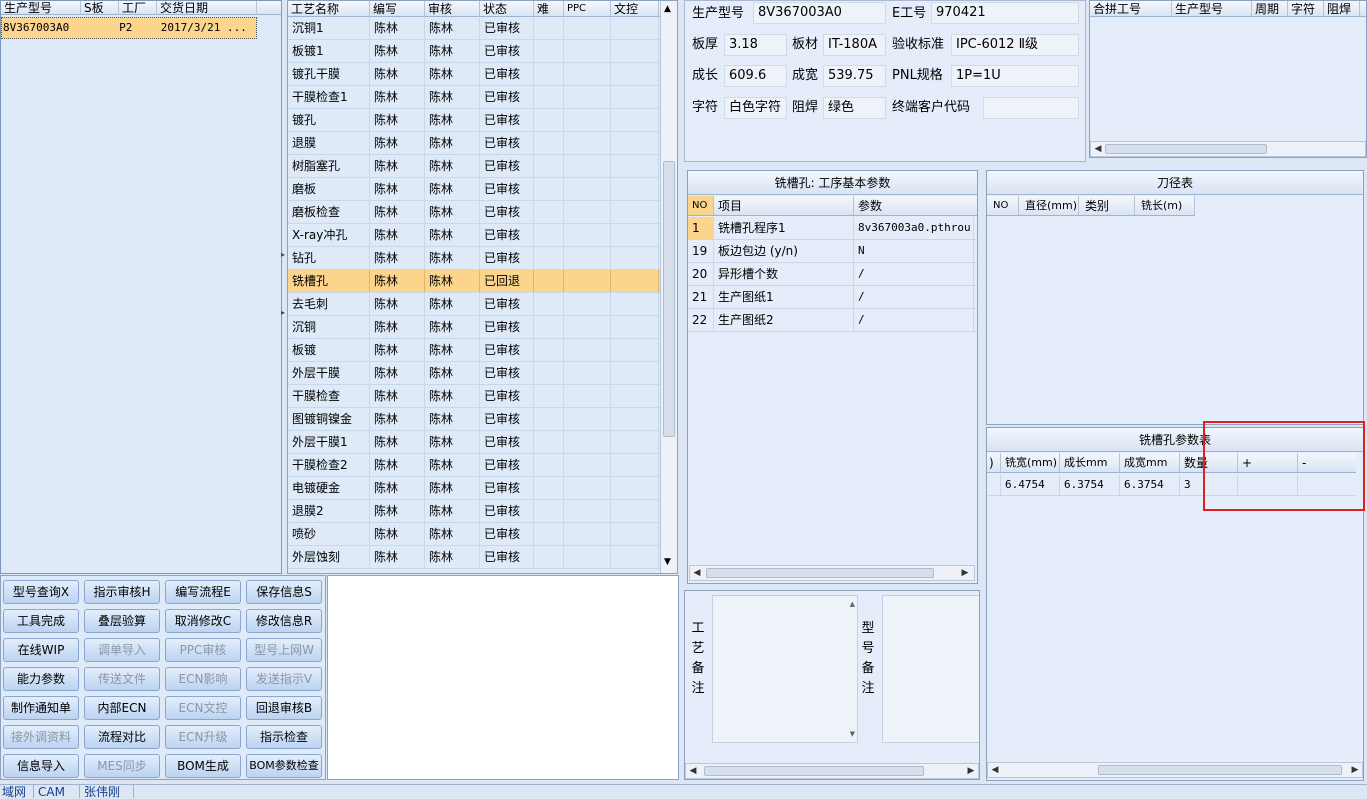 The width and height of the screenshot is (1367, 799). Describe the element at coordinates (207, 8) in the screenshot. I see `col-header-delivery-date: 交货日期` at that location.